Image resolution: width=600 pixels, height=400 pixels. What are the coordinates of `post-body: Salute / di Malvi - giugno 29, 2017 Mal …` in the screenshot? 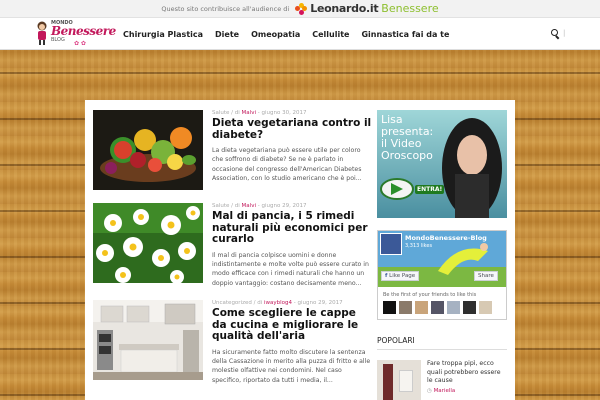 It's located at (292, 245).